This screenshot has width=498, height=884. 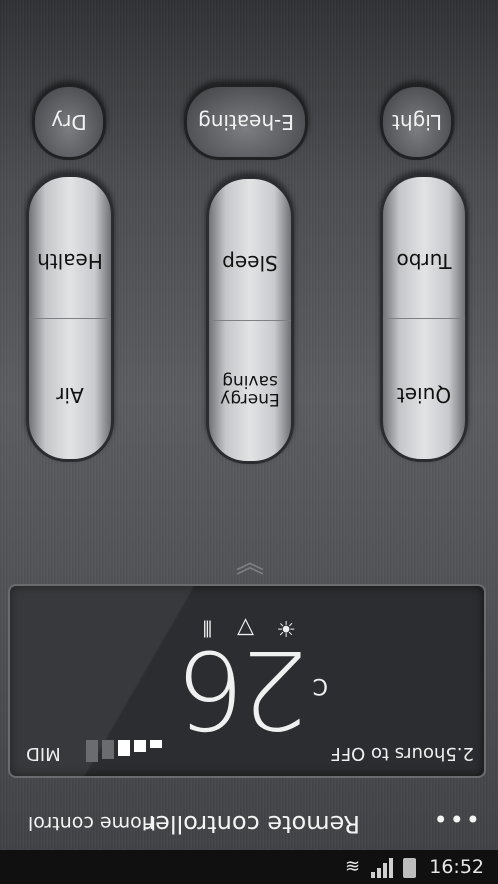 I want to click on swing-icon: ⫴, so click(x=207, y=627).